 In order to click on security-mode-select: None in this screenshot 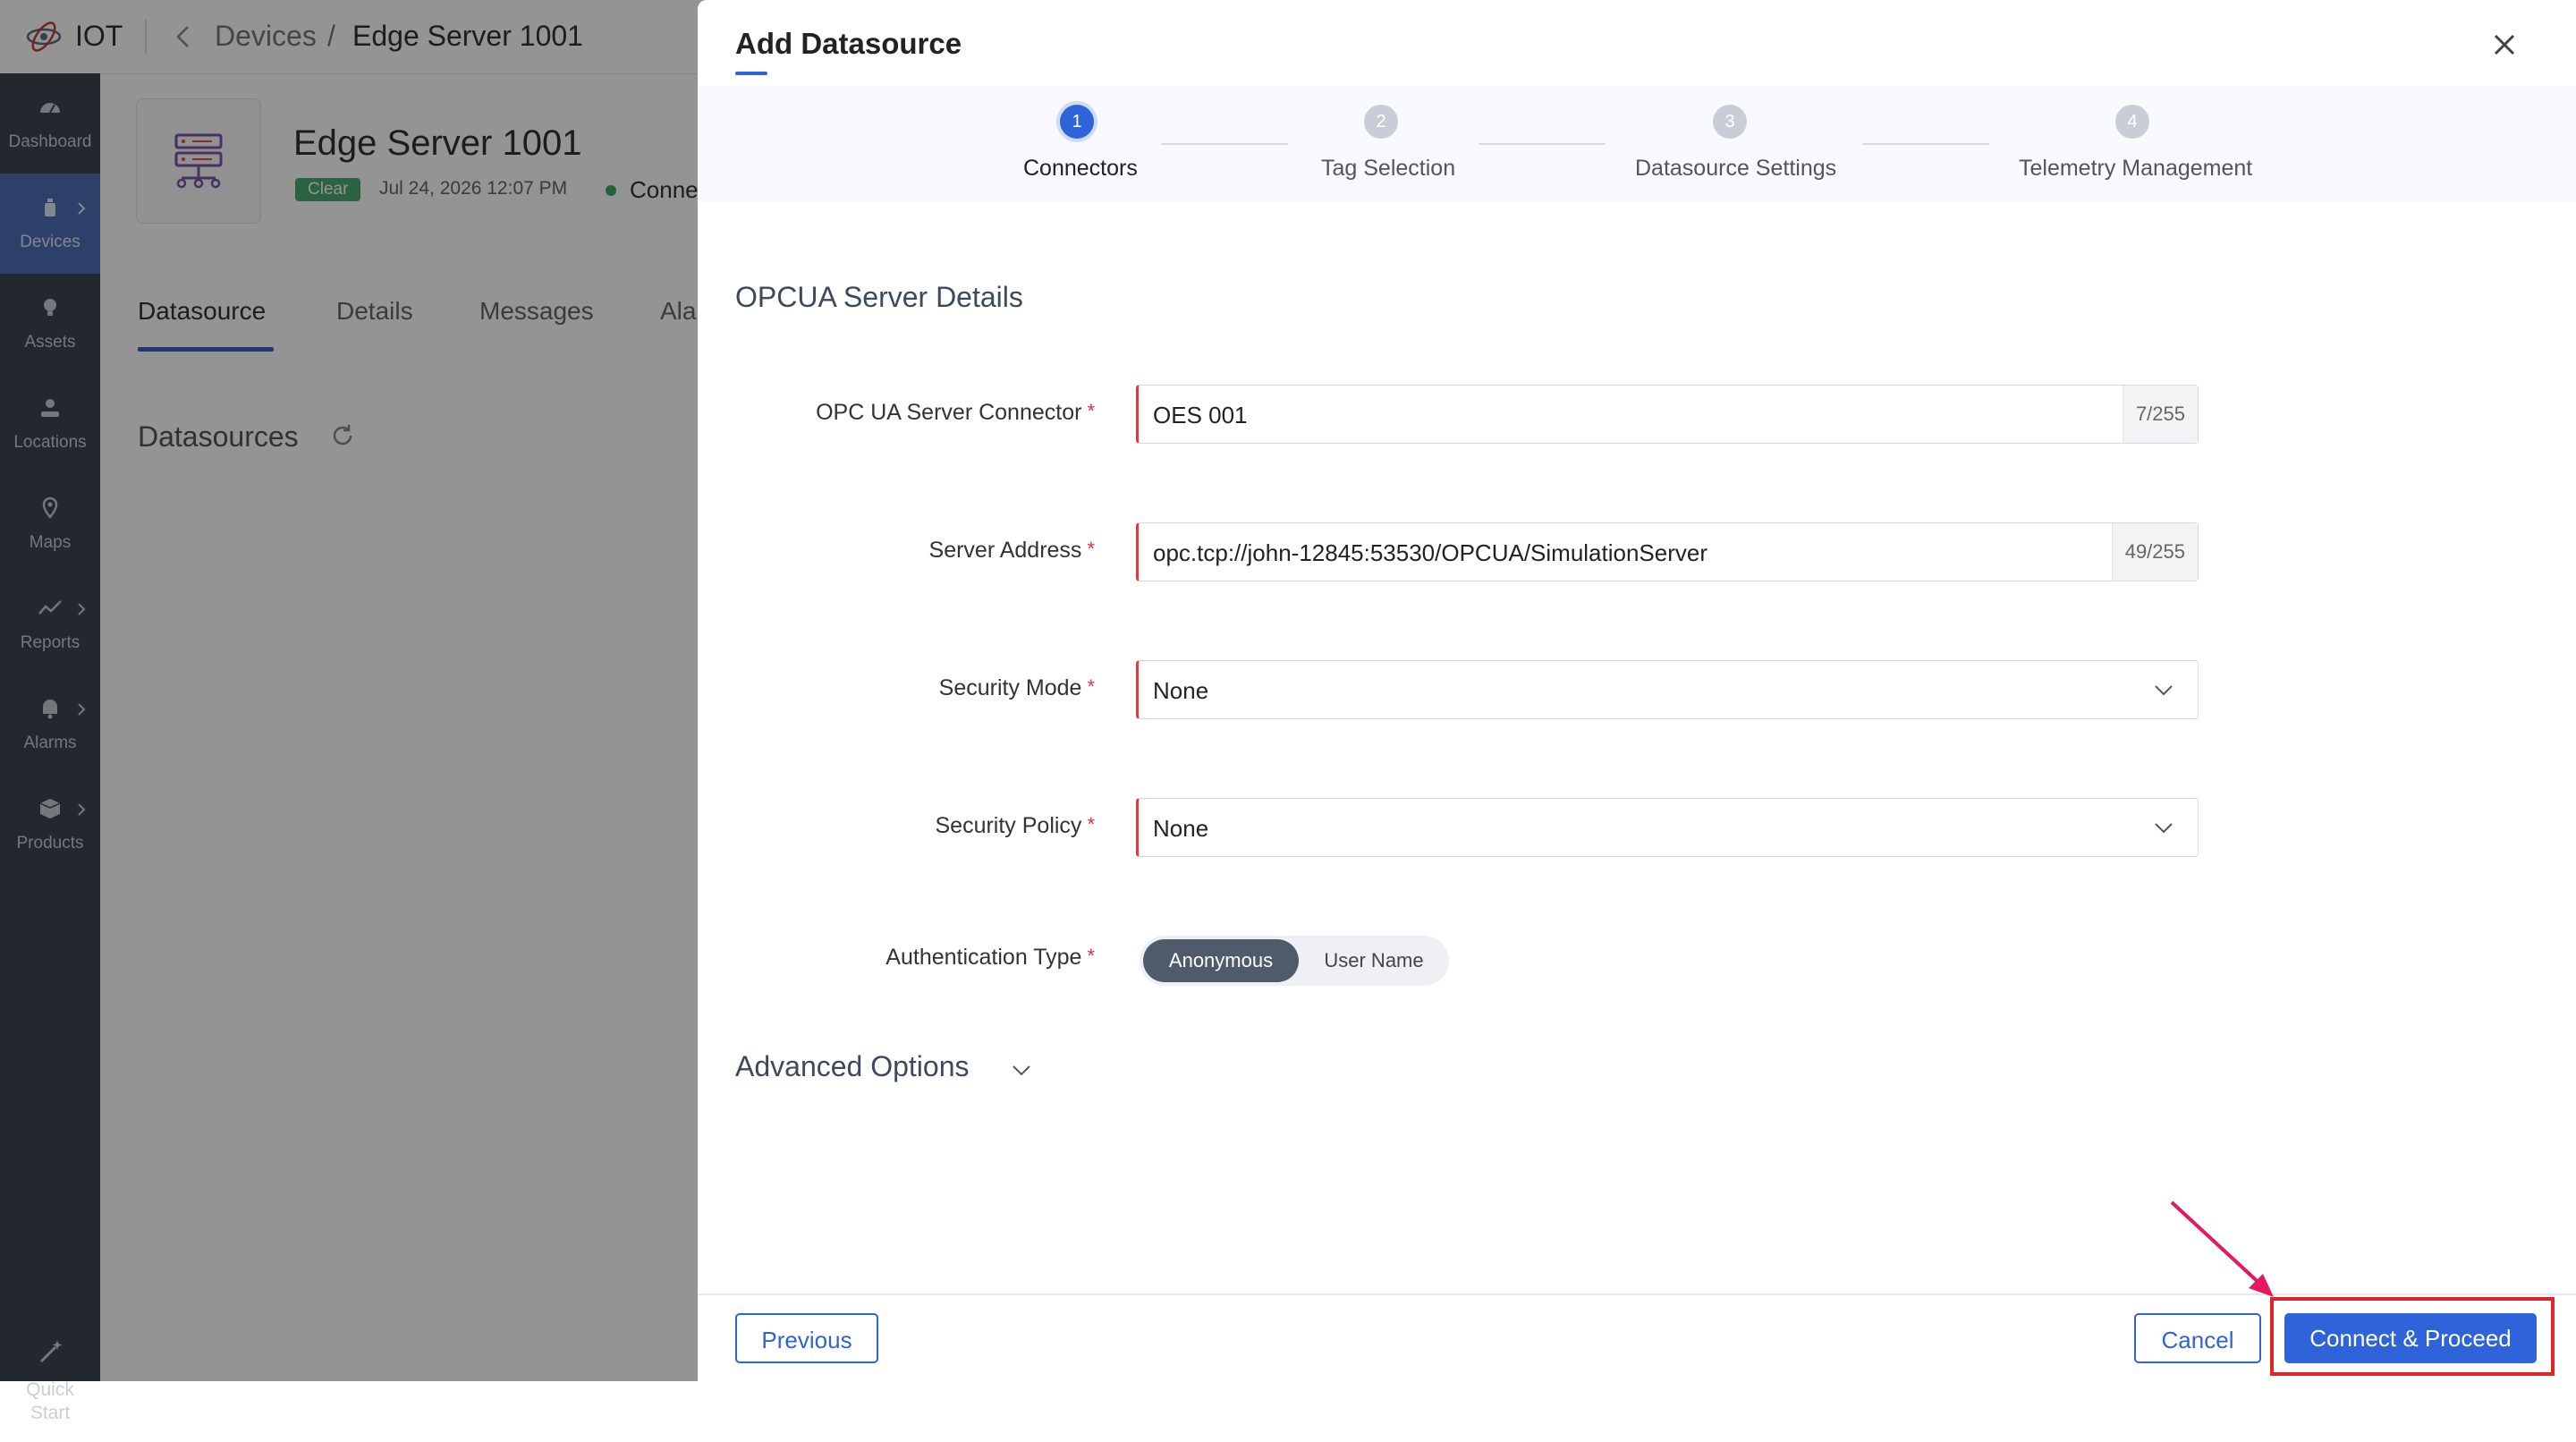, I will do `click(1667, 689)`.